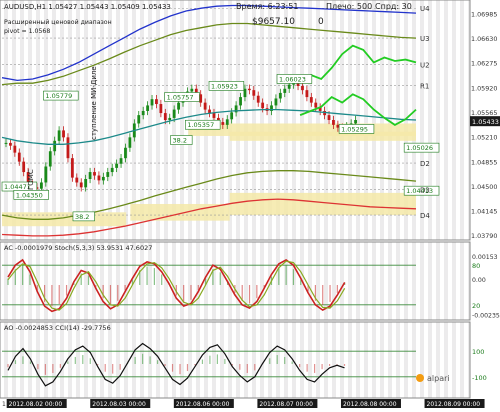 Image resolution: width=500 pixels, height=412 pixels. Describe the element at coordinates (27, 31) in the screenshot. I see `pivot-label: pivot = 1.0568` at that location.